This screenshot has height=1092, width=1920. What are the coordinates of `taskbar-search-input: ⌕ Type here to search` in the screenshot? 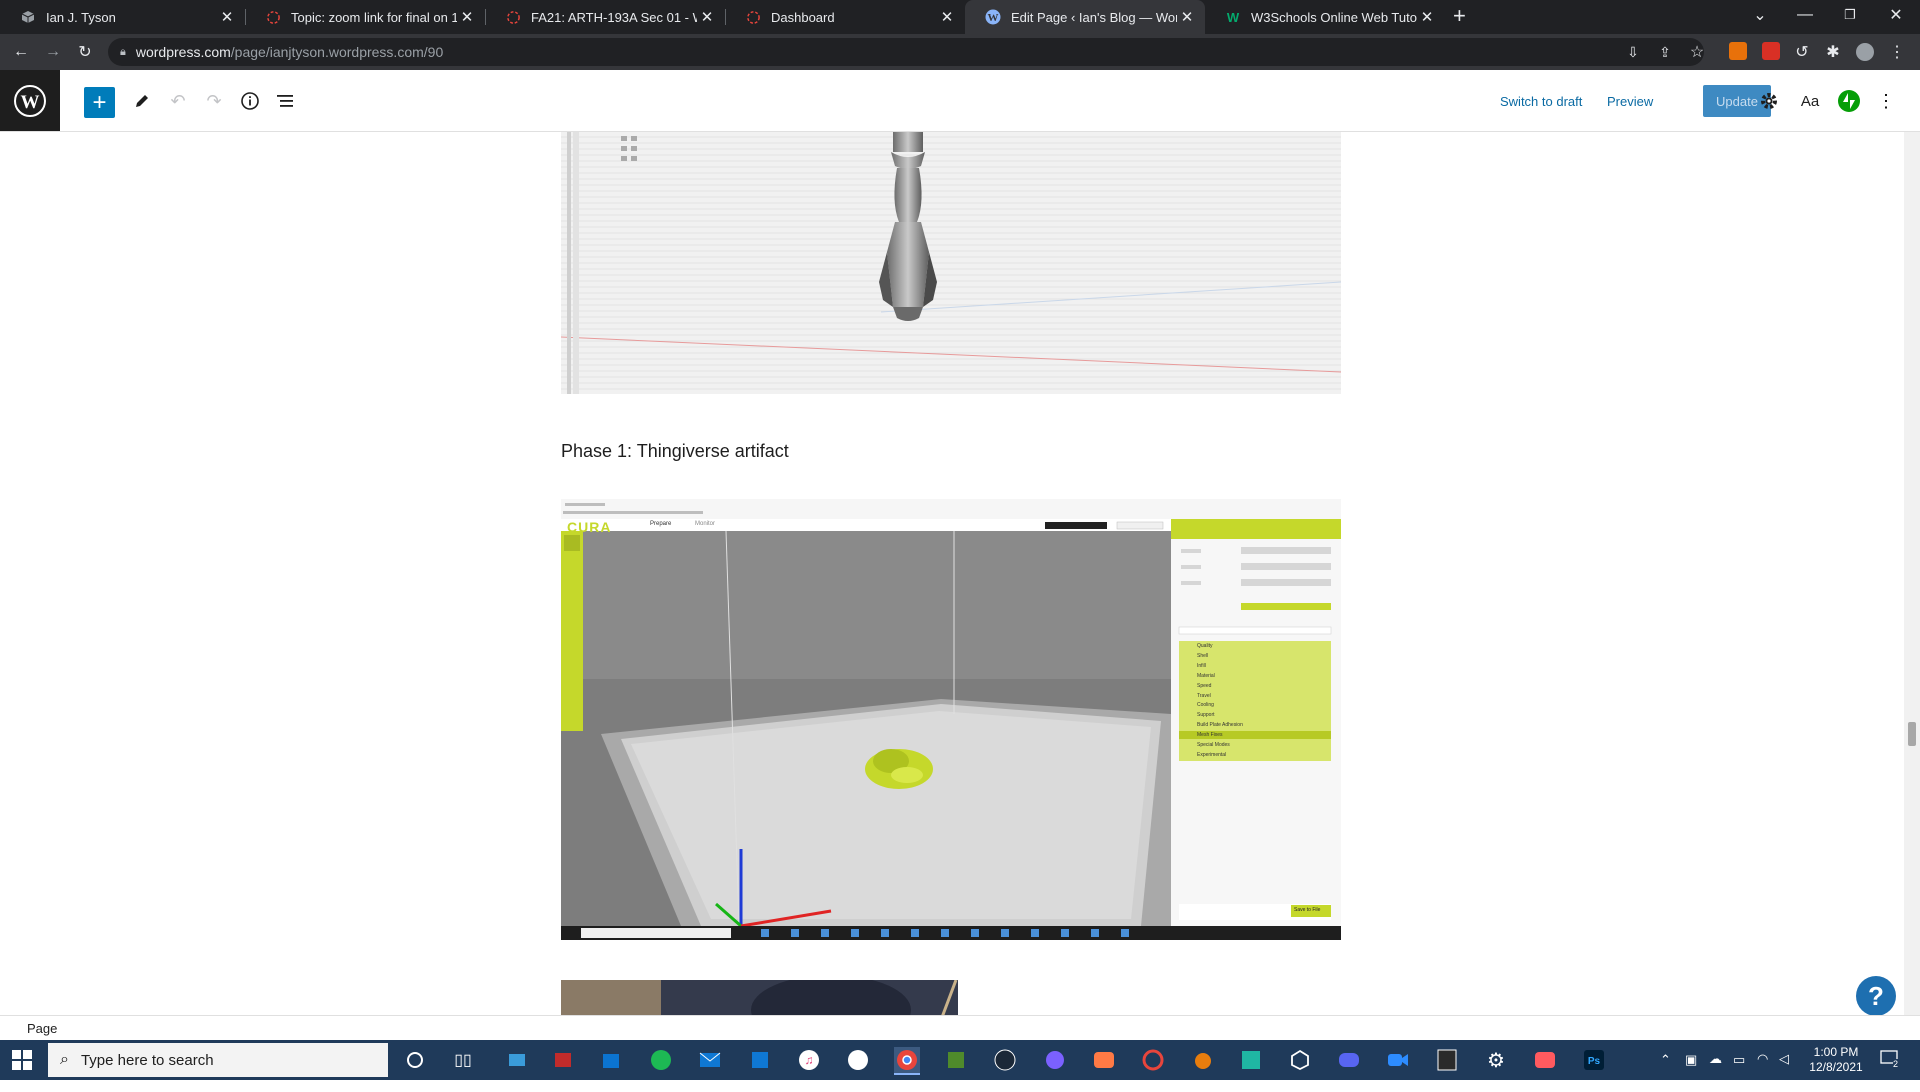 It's located at (218, 1060).